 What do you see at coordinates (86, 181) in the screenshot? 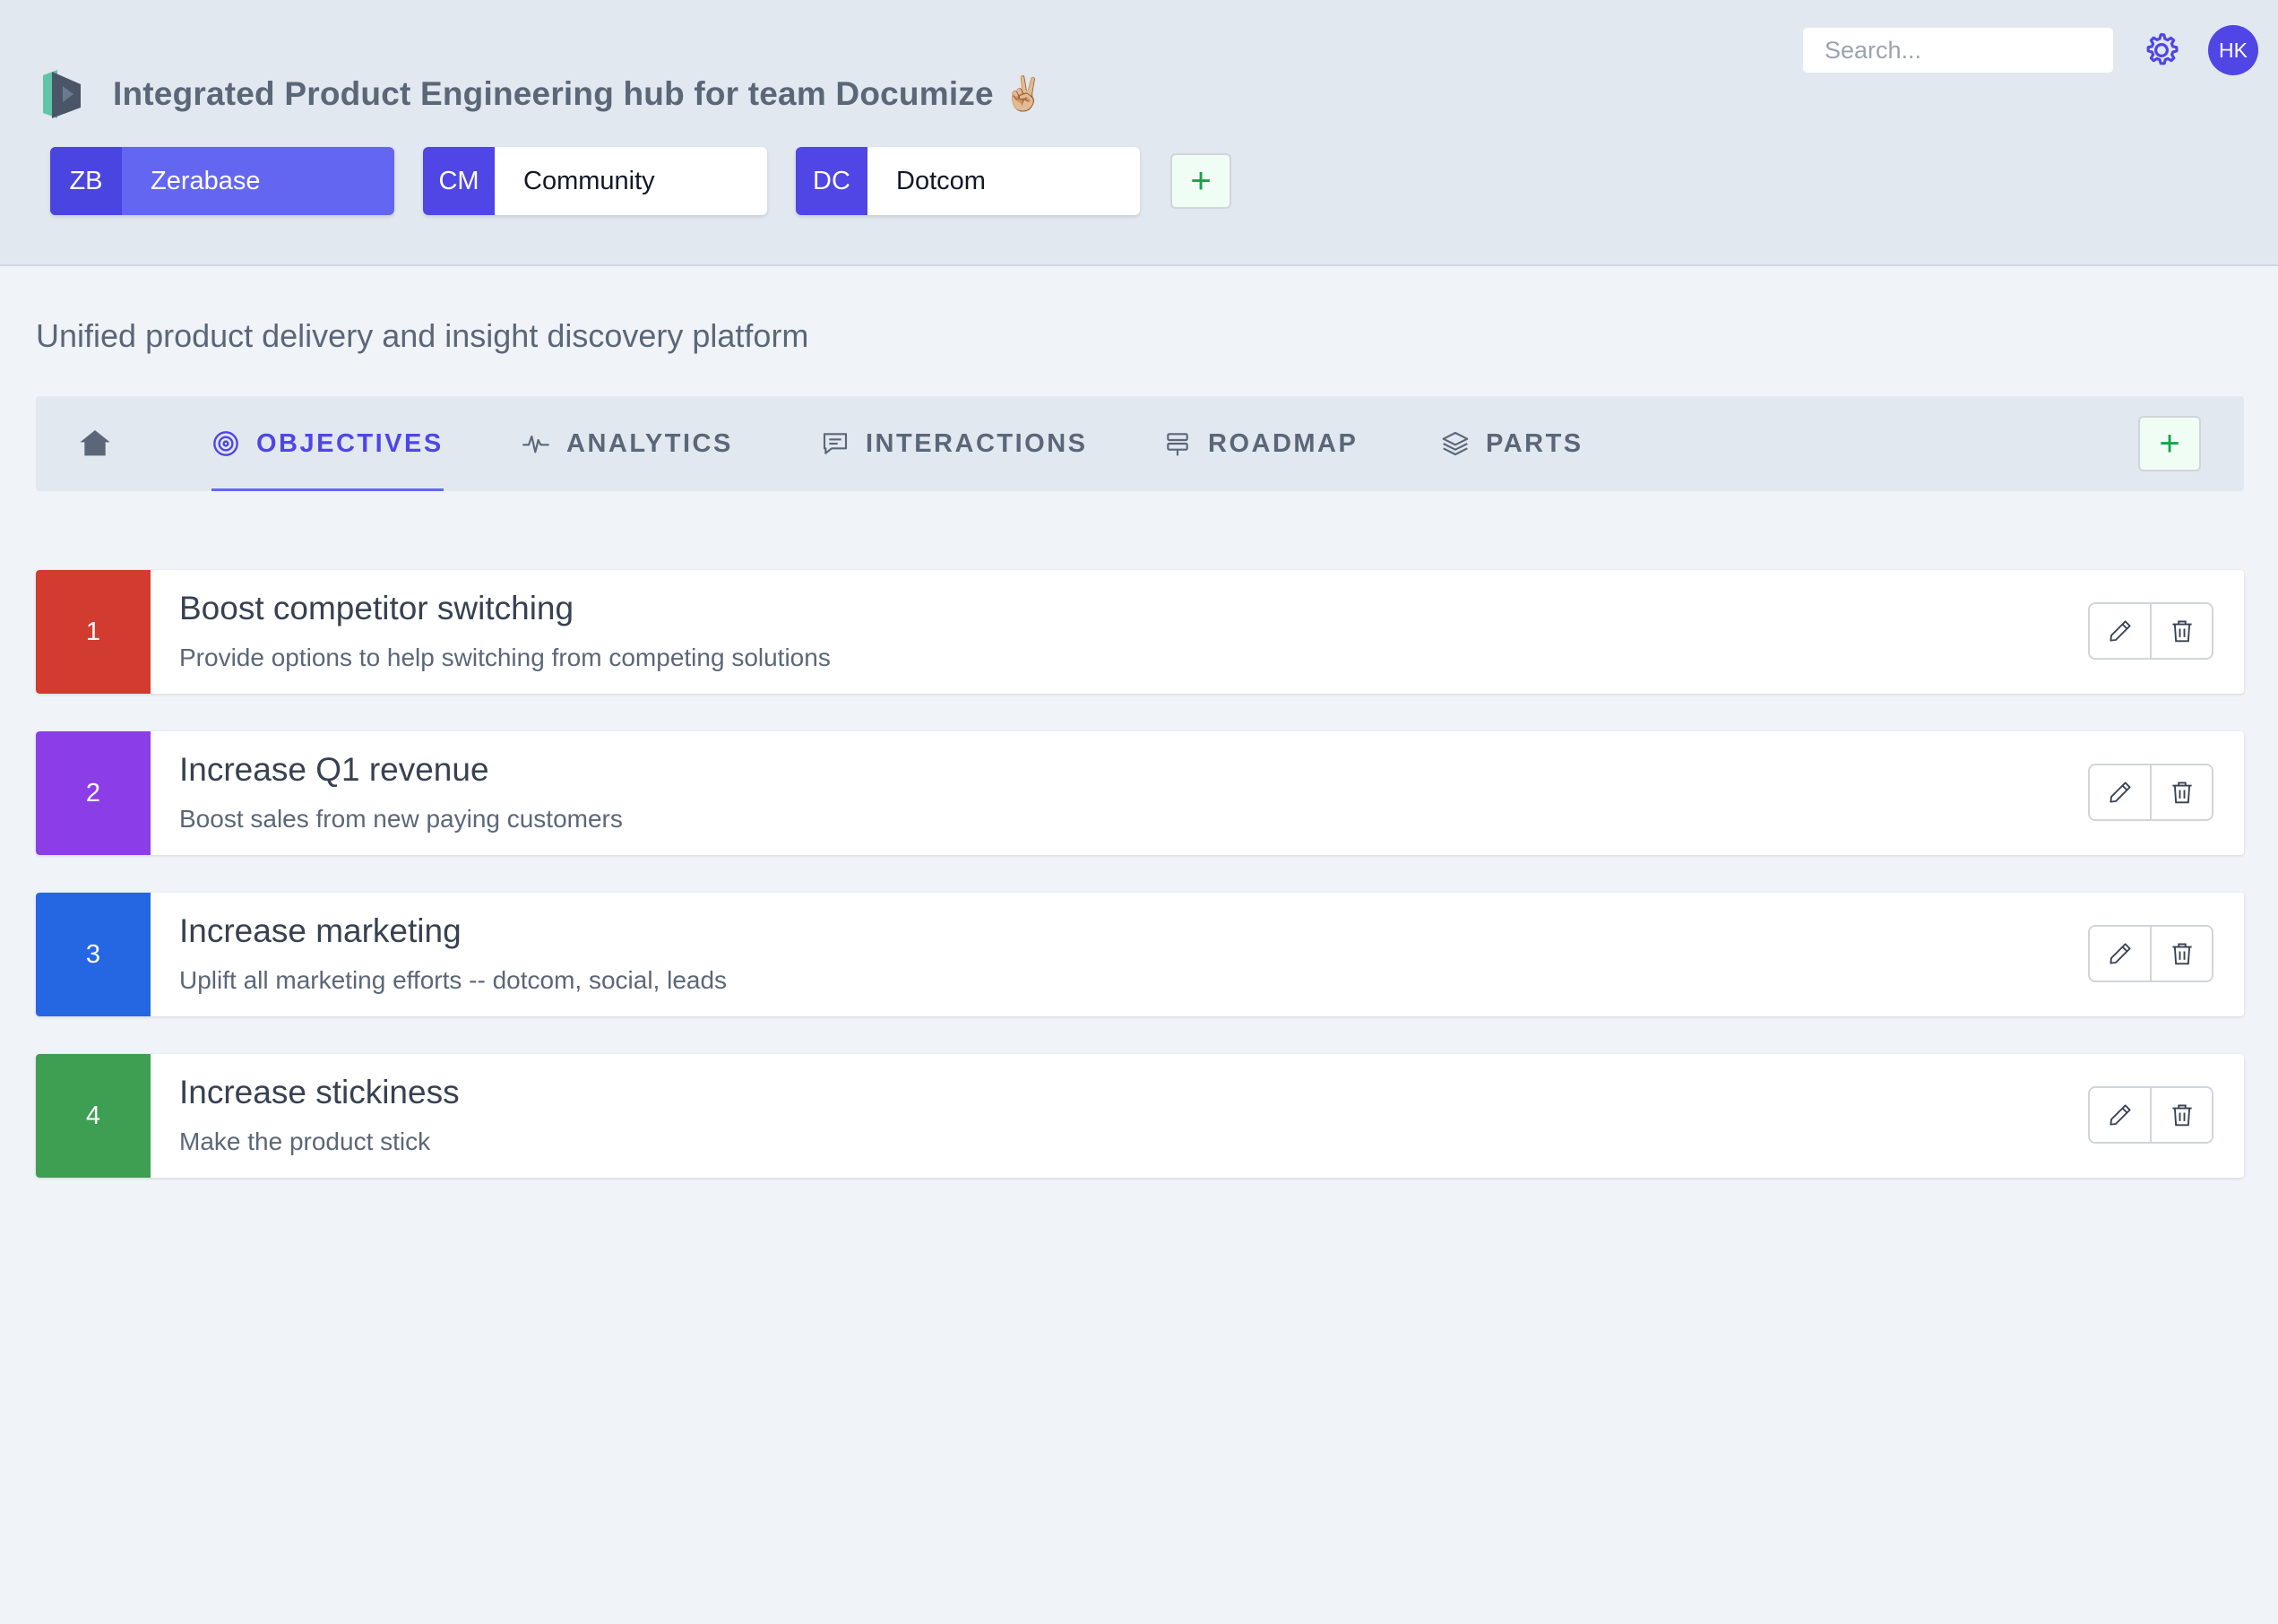
I see `space-code: ZB` at bounding box center [86, 181].